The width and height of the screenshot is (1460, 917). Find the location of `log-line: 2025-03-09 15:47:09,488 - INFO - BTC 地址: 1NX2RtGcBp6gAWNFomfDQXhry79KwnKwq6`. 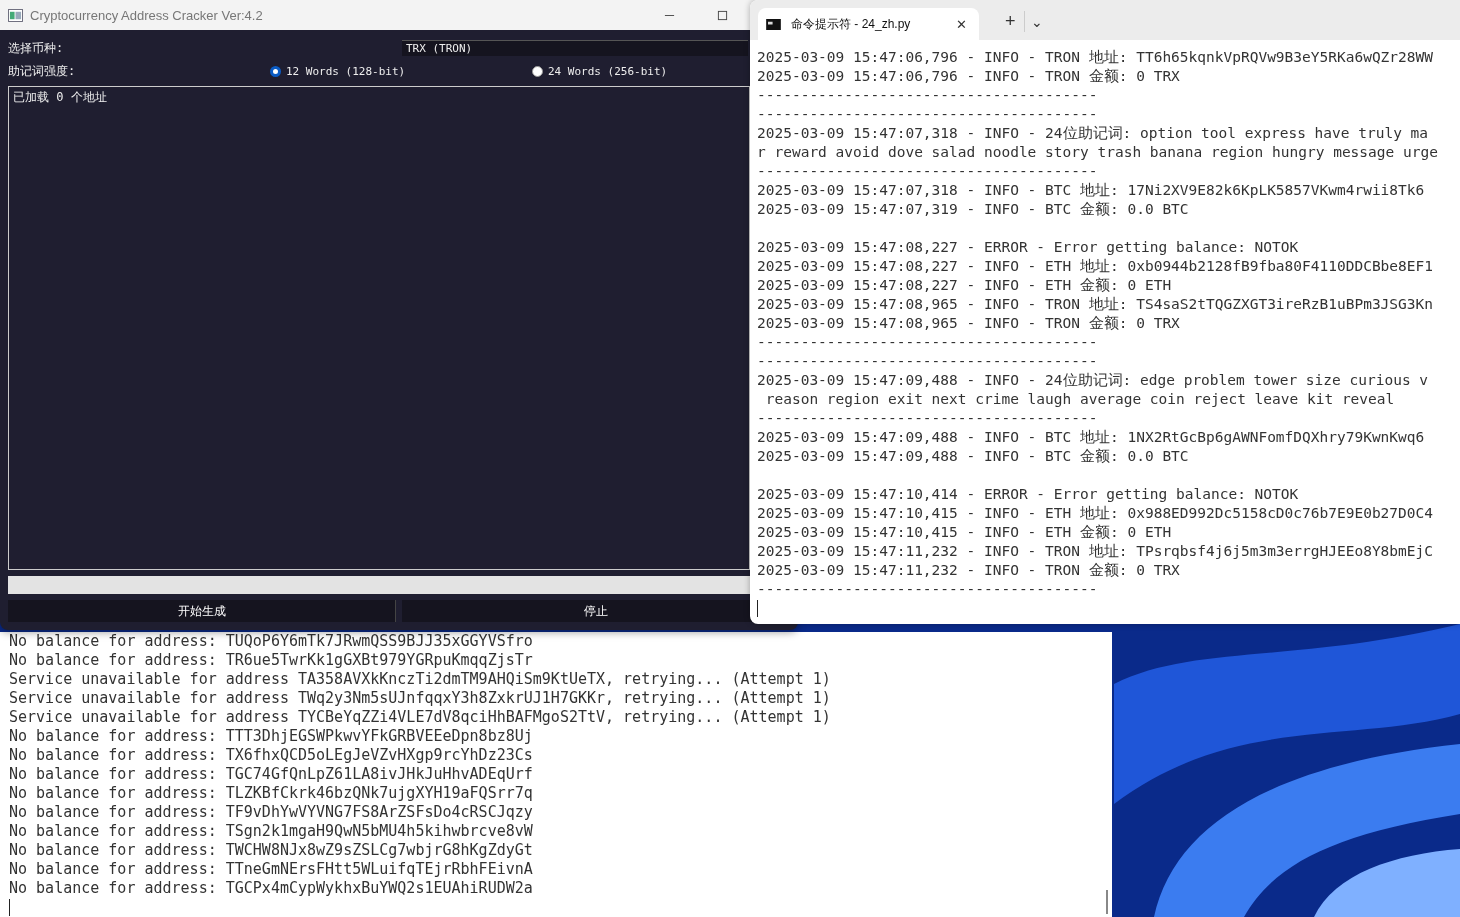

log-line: 2025-03-09 15:47:09,488 - INFO - BTC 地址: 1NX2RtGcBp6gAWNFomfDQXhry79KwnKwq6 is located at coordinates (1091, 437).